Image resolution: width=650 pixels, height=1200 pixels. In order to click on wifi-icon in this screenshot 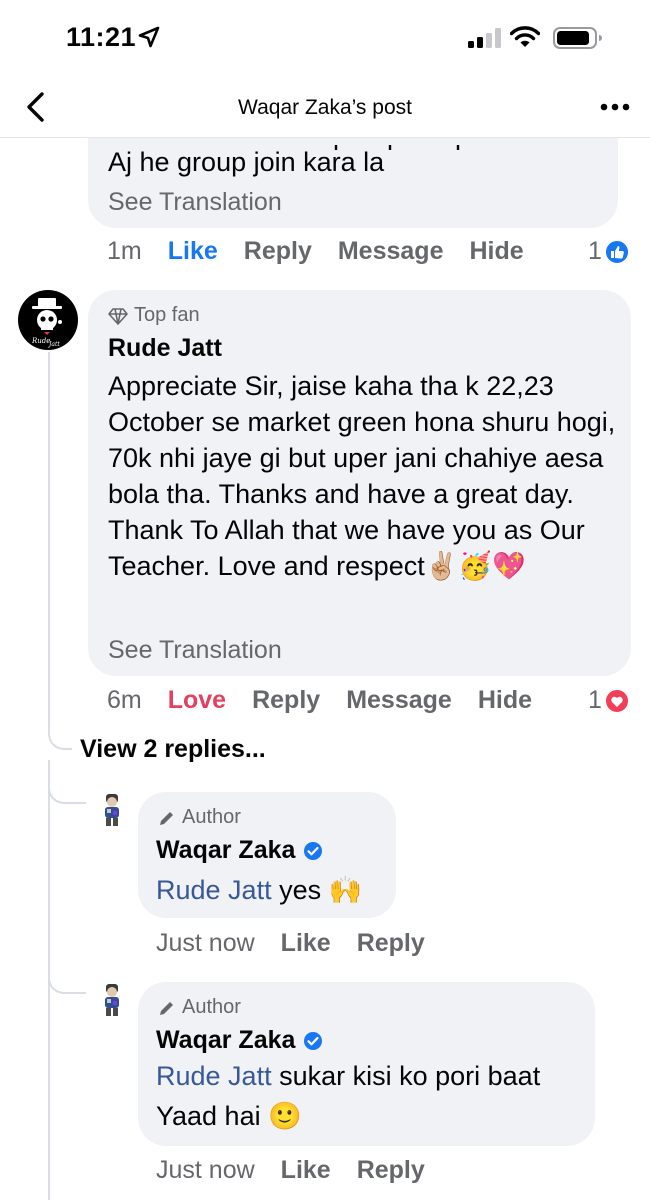, I will do `click(525, 36)`.